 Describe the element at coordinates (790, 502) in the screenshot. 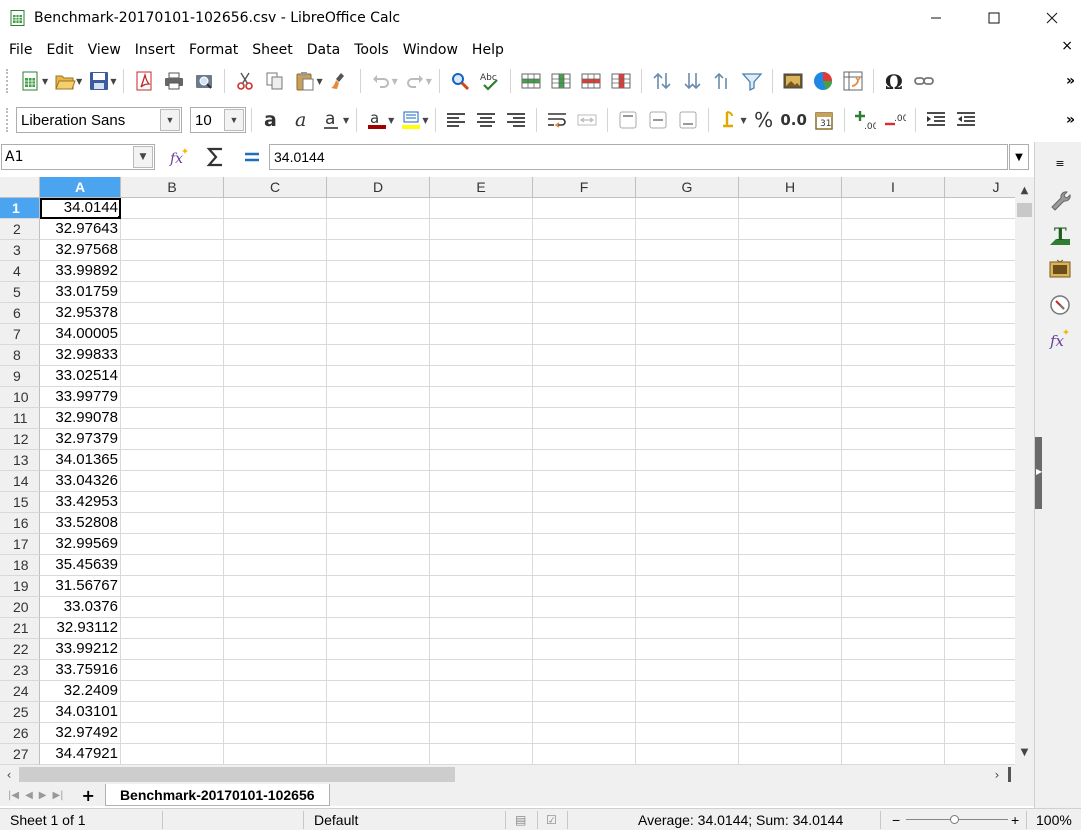

I see `cell-h15` at that location.